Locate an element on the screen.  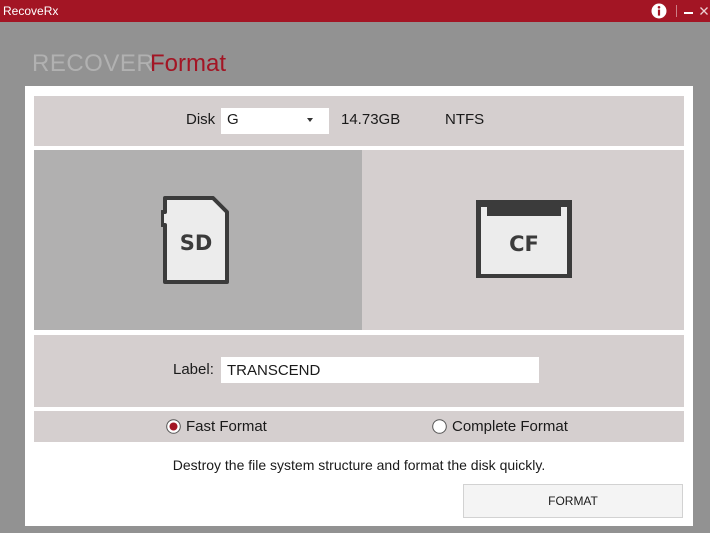
disk-selector-bar: Disk G 14.73GB NTFS is located at coordinates (359, 121).